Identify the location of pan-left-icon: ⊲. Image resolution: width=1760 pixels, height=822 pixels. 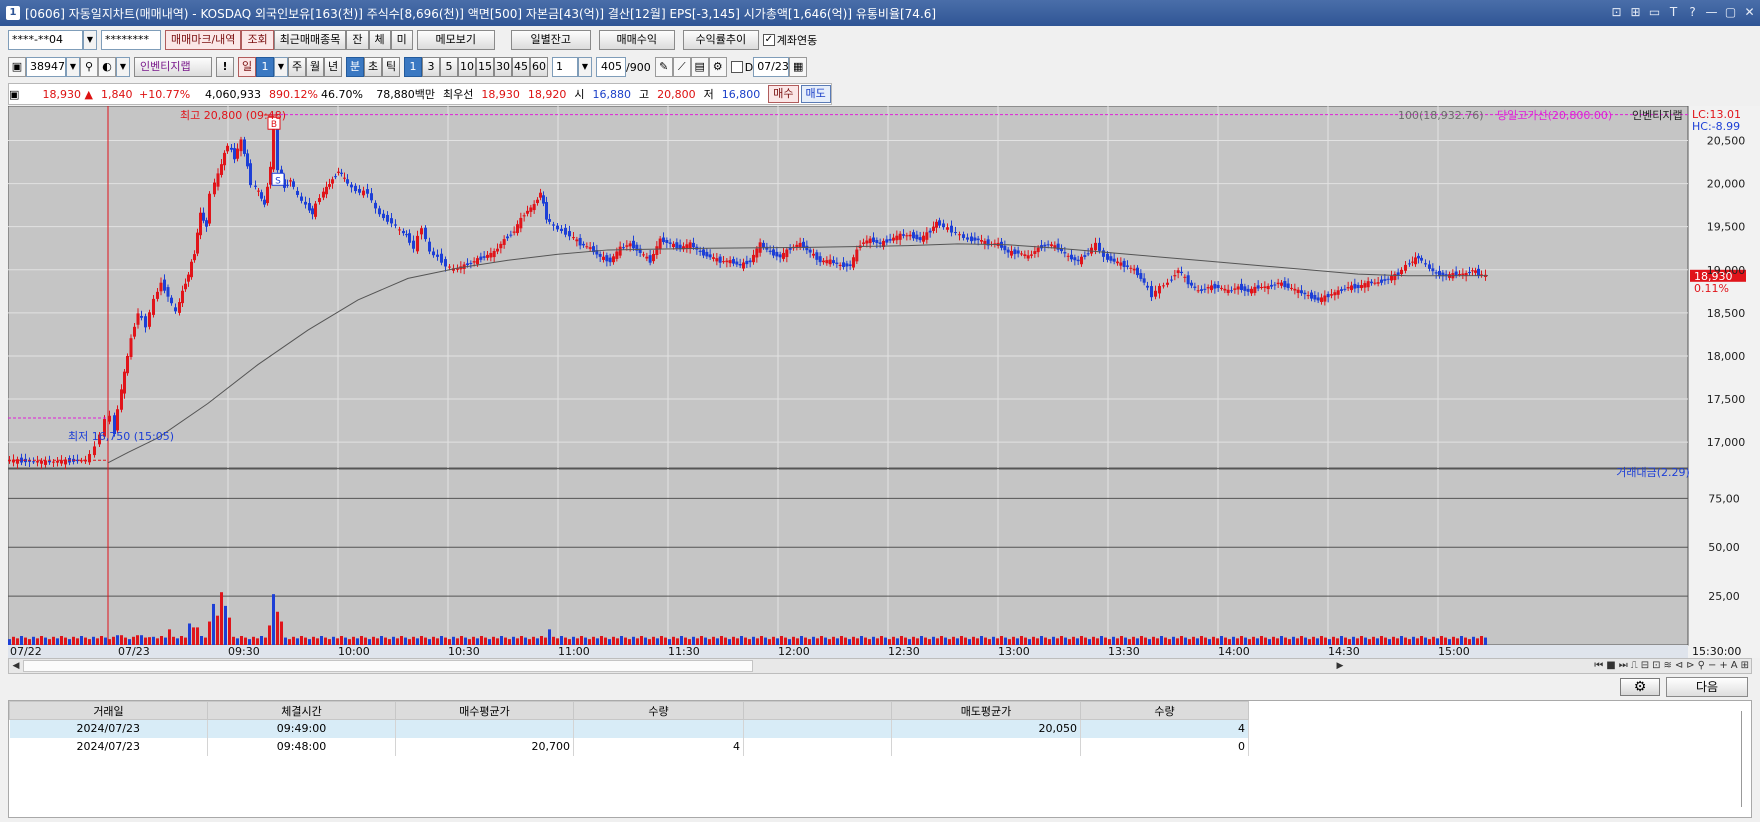
(1679, 666).